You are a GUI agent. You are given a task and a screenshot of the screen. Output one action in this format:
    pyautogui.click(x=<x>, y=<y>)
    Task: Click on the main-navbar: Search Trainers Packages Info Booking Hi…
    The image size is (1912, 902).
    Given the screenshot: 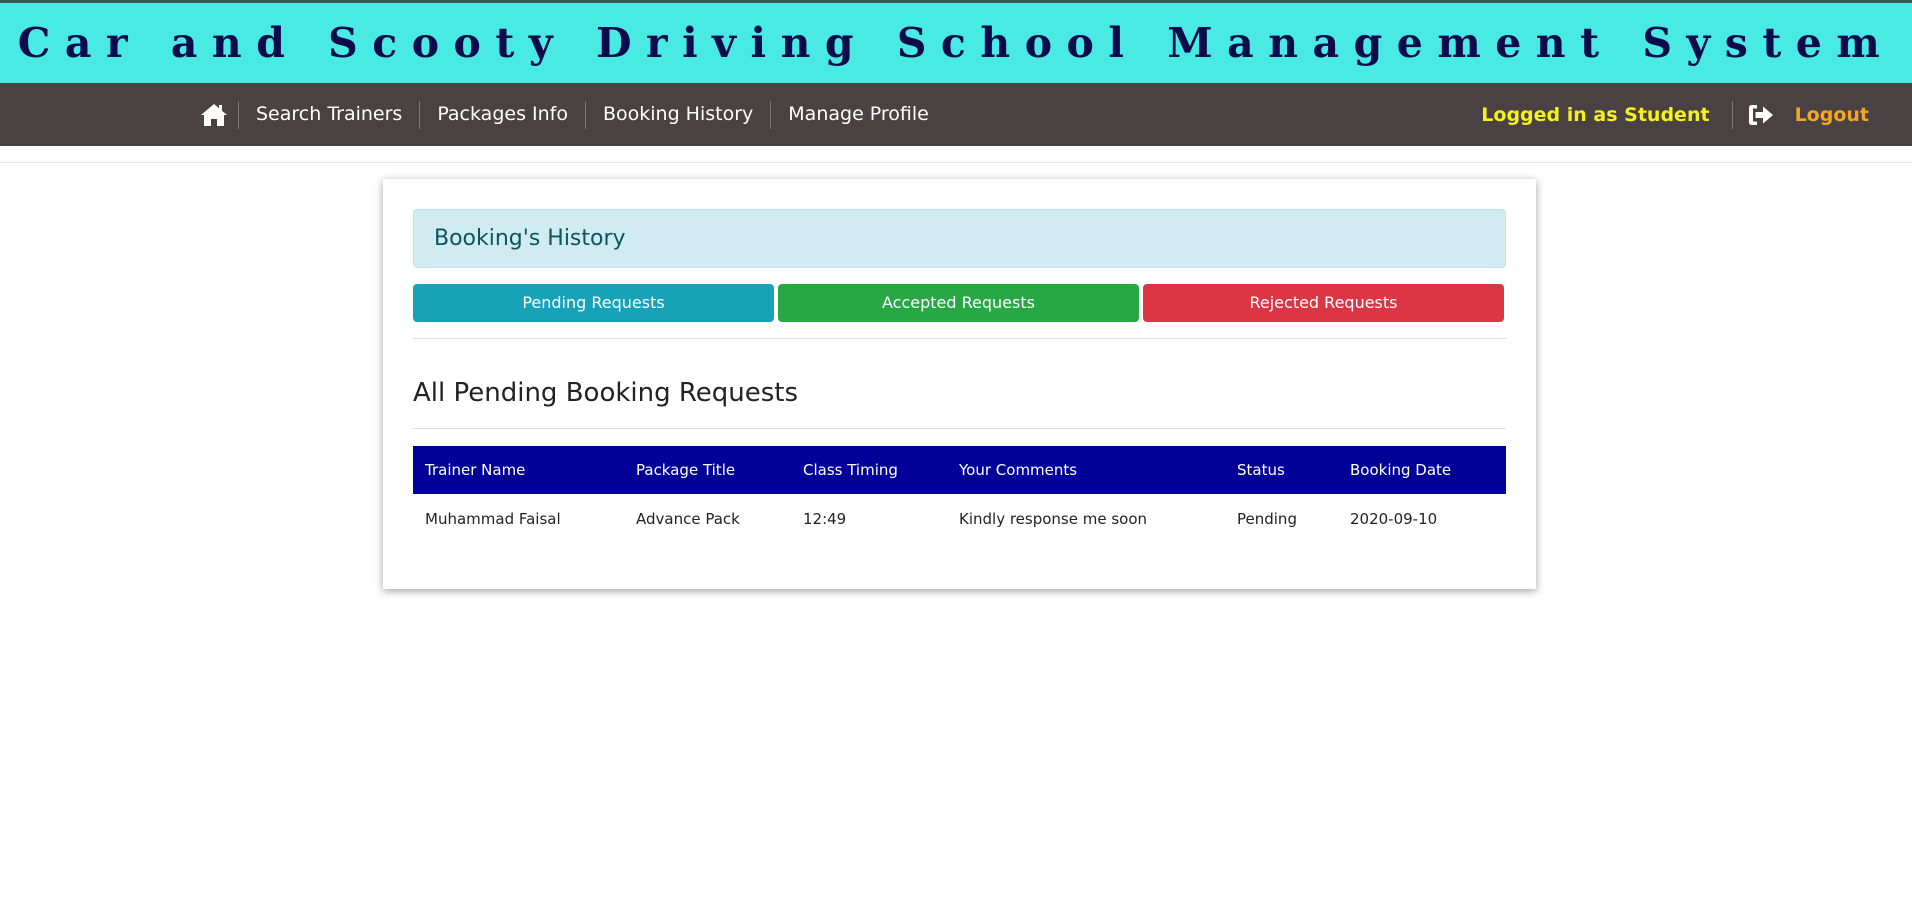 What is the action you would take?
    pyautogui.click(x=956, y=114)
    